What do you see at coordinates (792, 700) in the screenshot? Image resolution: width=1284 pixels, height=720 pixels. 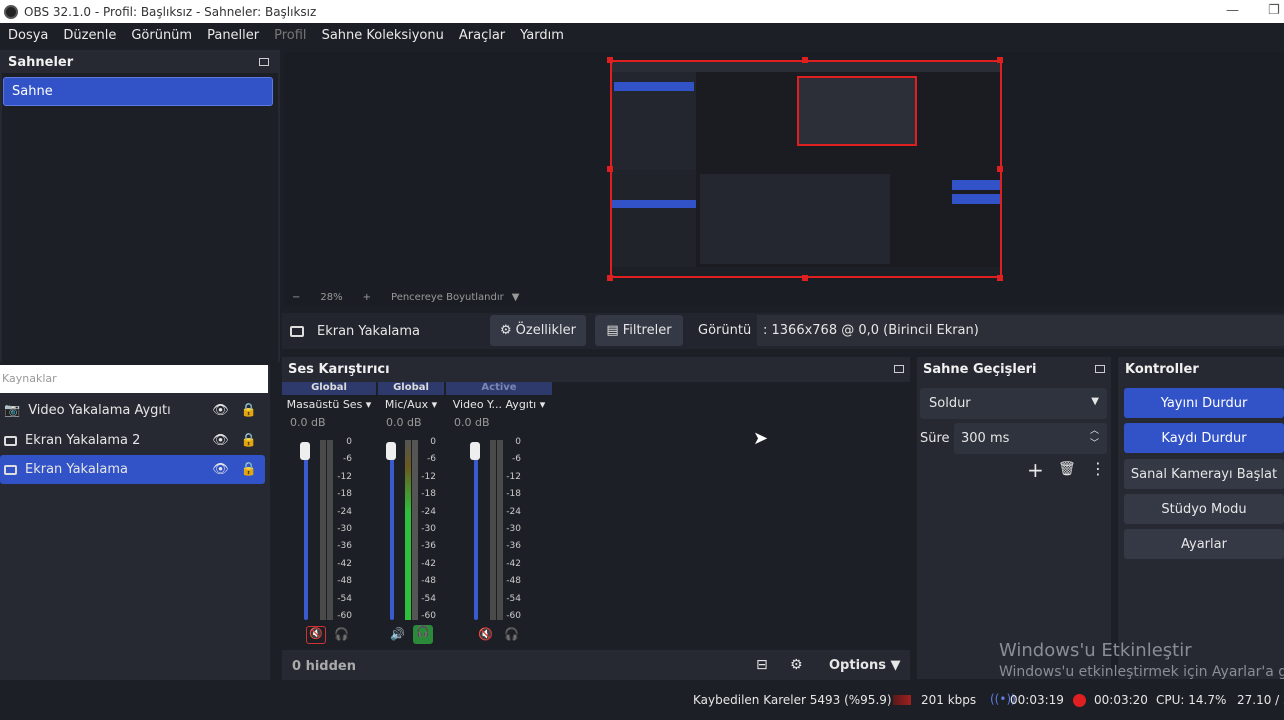 I see `dropped-frames: Kaybedilen Kareler 5493 (%95.9)` at bounding box center [792, 700].